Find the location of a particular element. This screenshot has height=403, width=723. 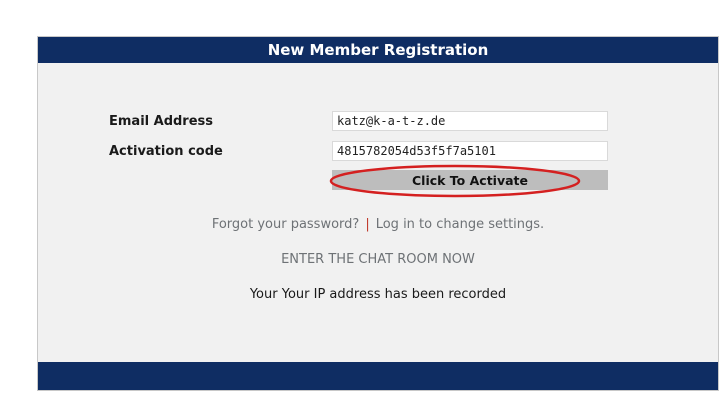

login-settings-link: Log in to change settings. is located at coordinates (460, 224).